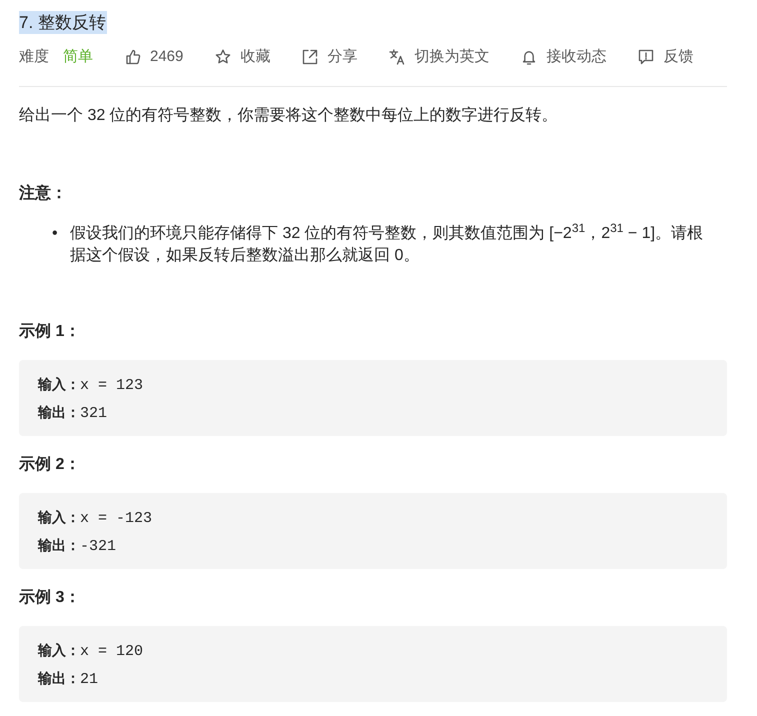 The image size is (757, 716). What do you see at coordinates (133, 57) in the screenshot?
I see `thumbs-up-icon` at bounding box center [133, 57].